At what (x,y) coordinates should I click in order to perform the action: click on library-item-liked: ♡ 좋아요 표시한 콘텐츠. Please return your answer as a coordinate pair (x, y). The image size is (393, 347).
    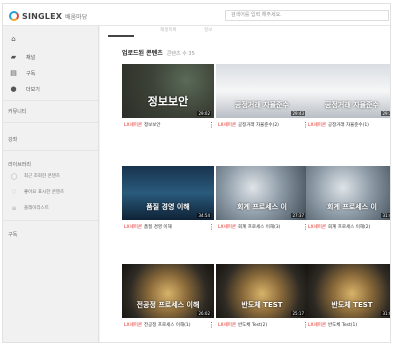
    Looking at the image, I should click on (37, 192).